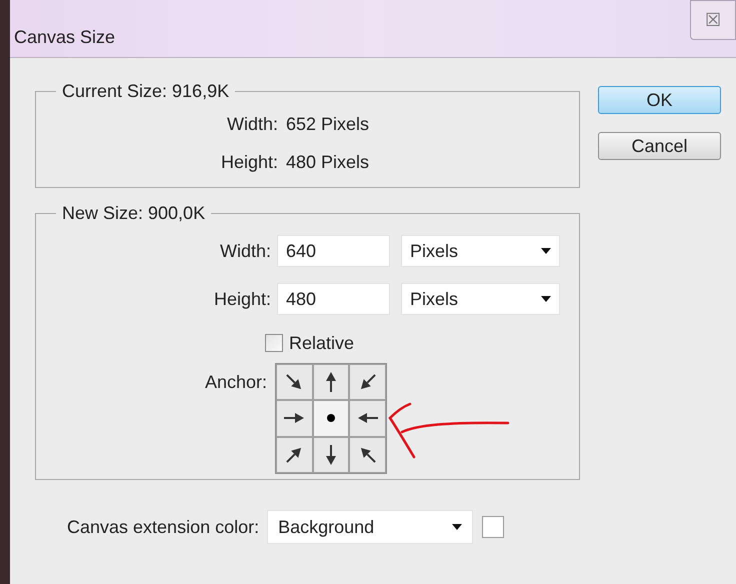  What do you see at coordinates (659, 146) in the screenshot?
I see `dialog-button: Cancel` at bounding box center [659, 146].